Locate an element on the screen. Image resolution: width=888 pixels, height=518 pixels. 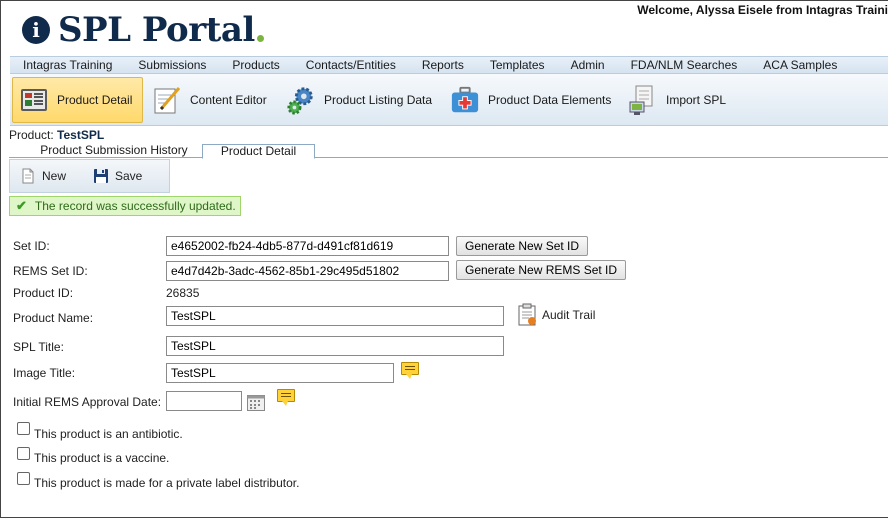
menu-item-fda-nlm-searches: FDA/NLM Searches is located at coordinates (684, 65).